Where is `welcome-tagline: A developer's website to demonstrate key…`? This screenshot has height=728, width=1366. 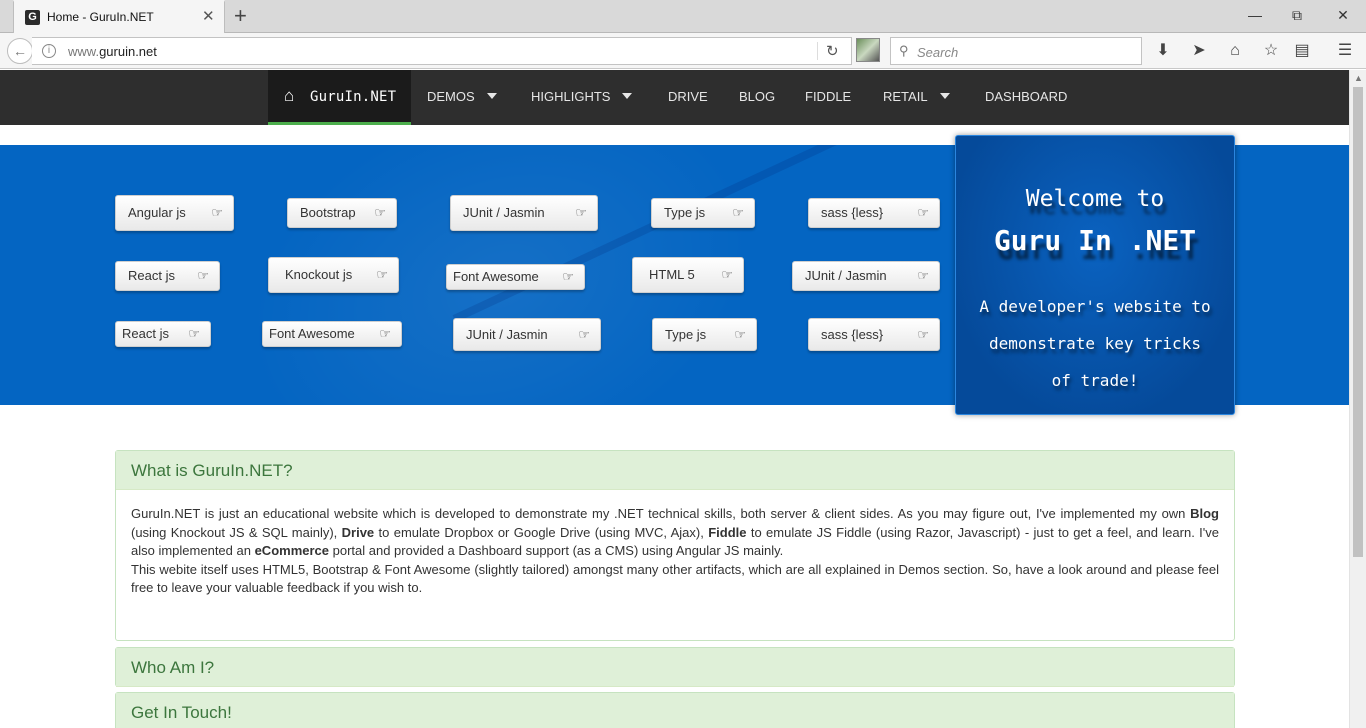 welcome-tagline: A developer's website to demonstrate key… is located at coordinates (1095, 343).